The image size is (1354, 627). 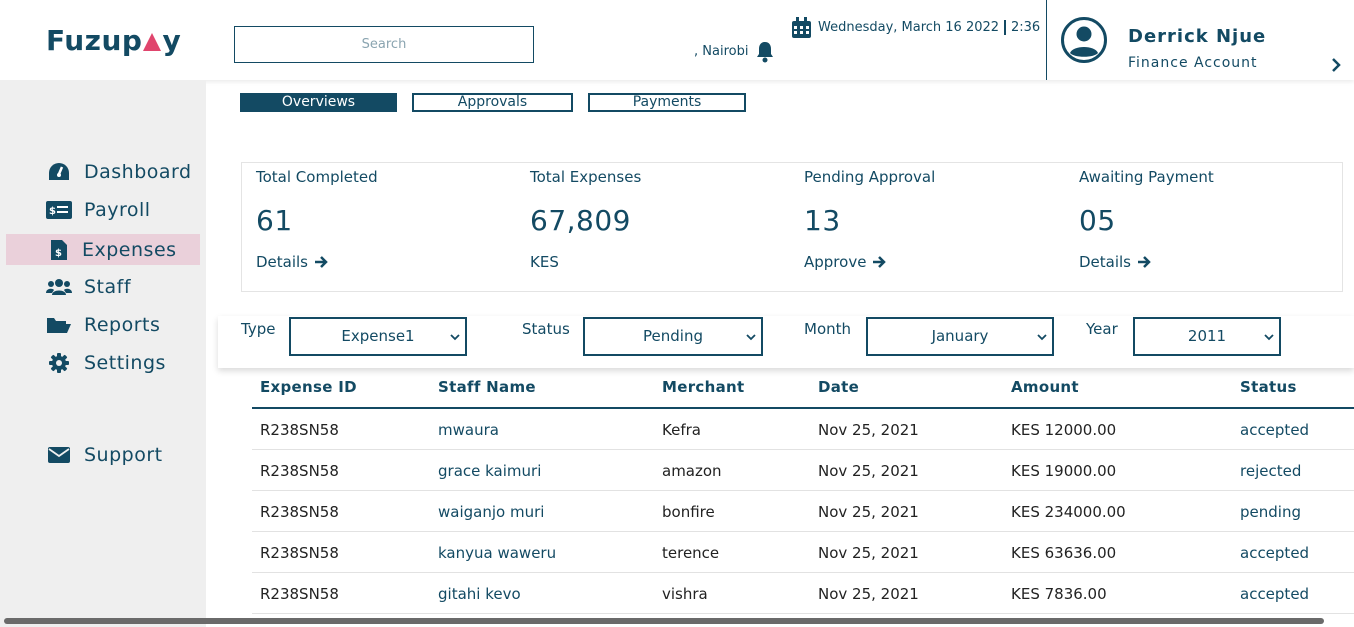 What do you see at coordinates (125, 362) in the screenshot?
I see `sidebar-item-label: Settings` at bounding box center [125, 362].